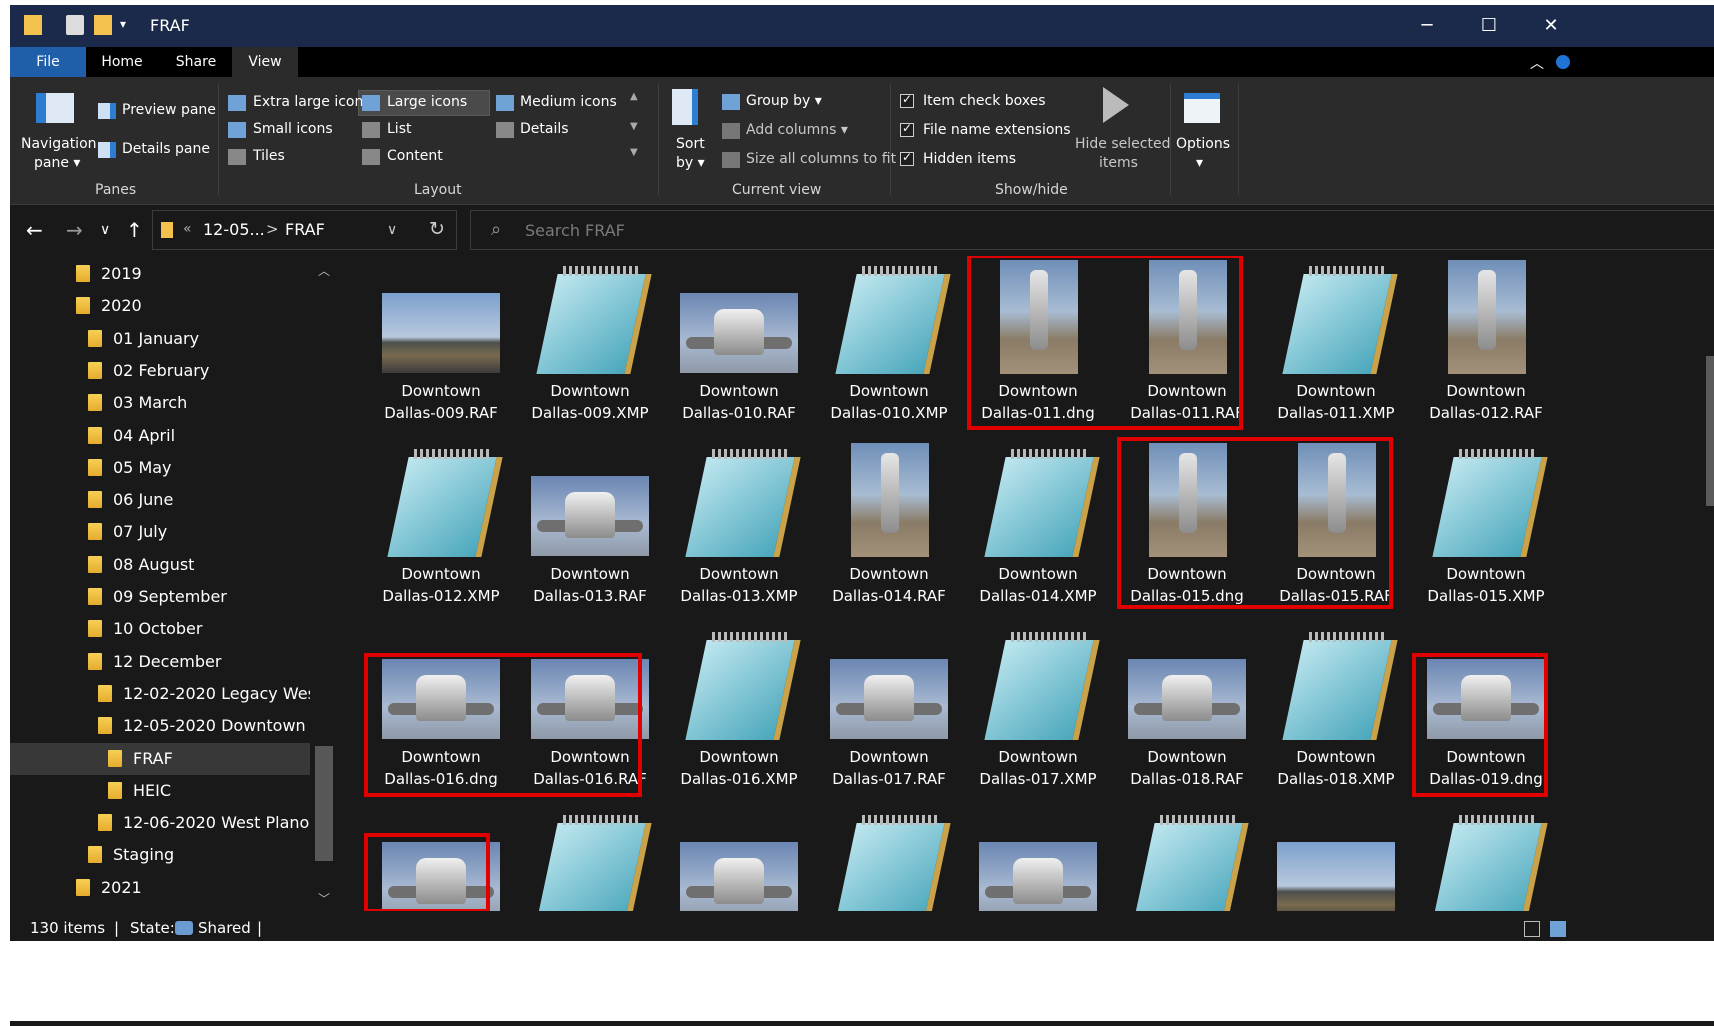 This screenshot has width=1714, height=1026. What do you see at coordinates (193, 306) in the screenshot?
I see `tree-item: 2020` at bounding box center [193, 306].